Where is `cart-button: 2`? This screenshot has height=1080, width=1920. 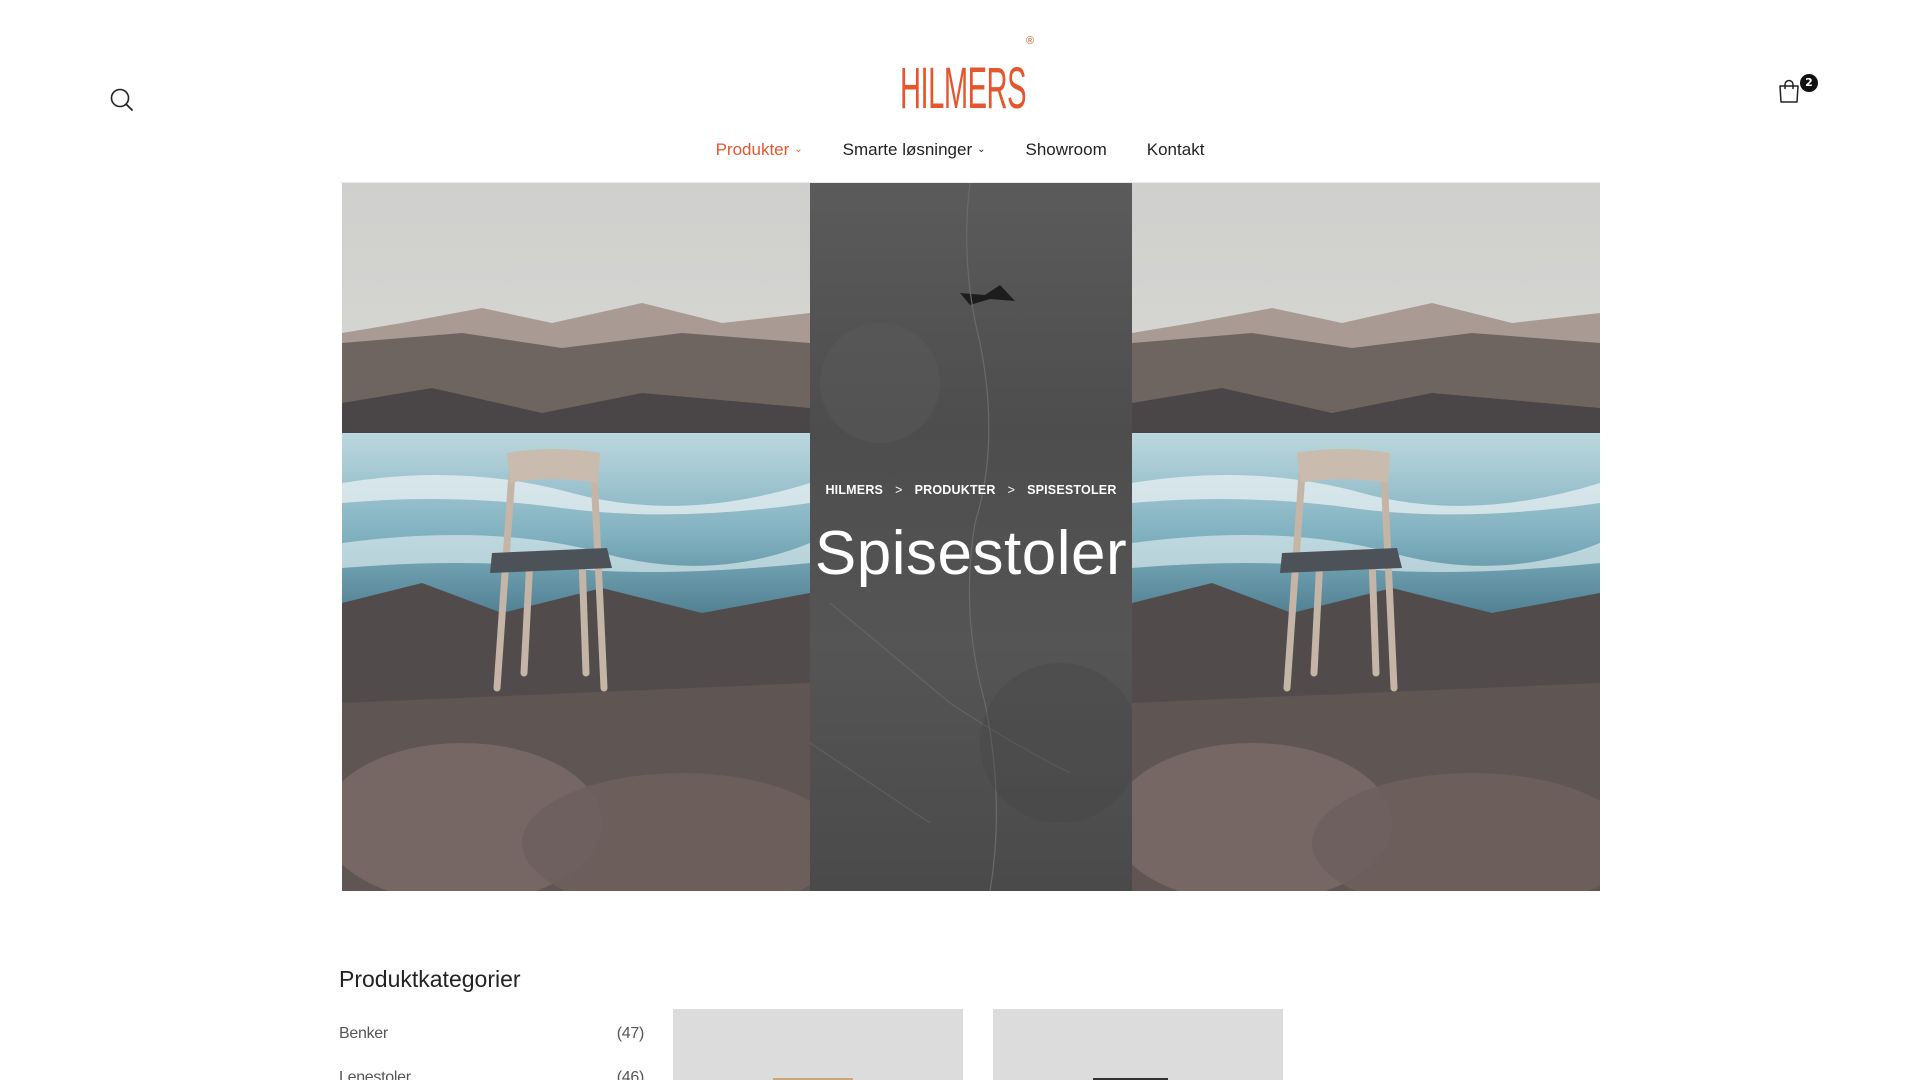 cart-button: 2 is located at coordinates (1797, 91).